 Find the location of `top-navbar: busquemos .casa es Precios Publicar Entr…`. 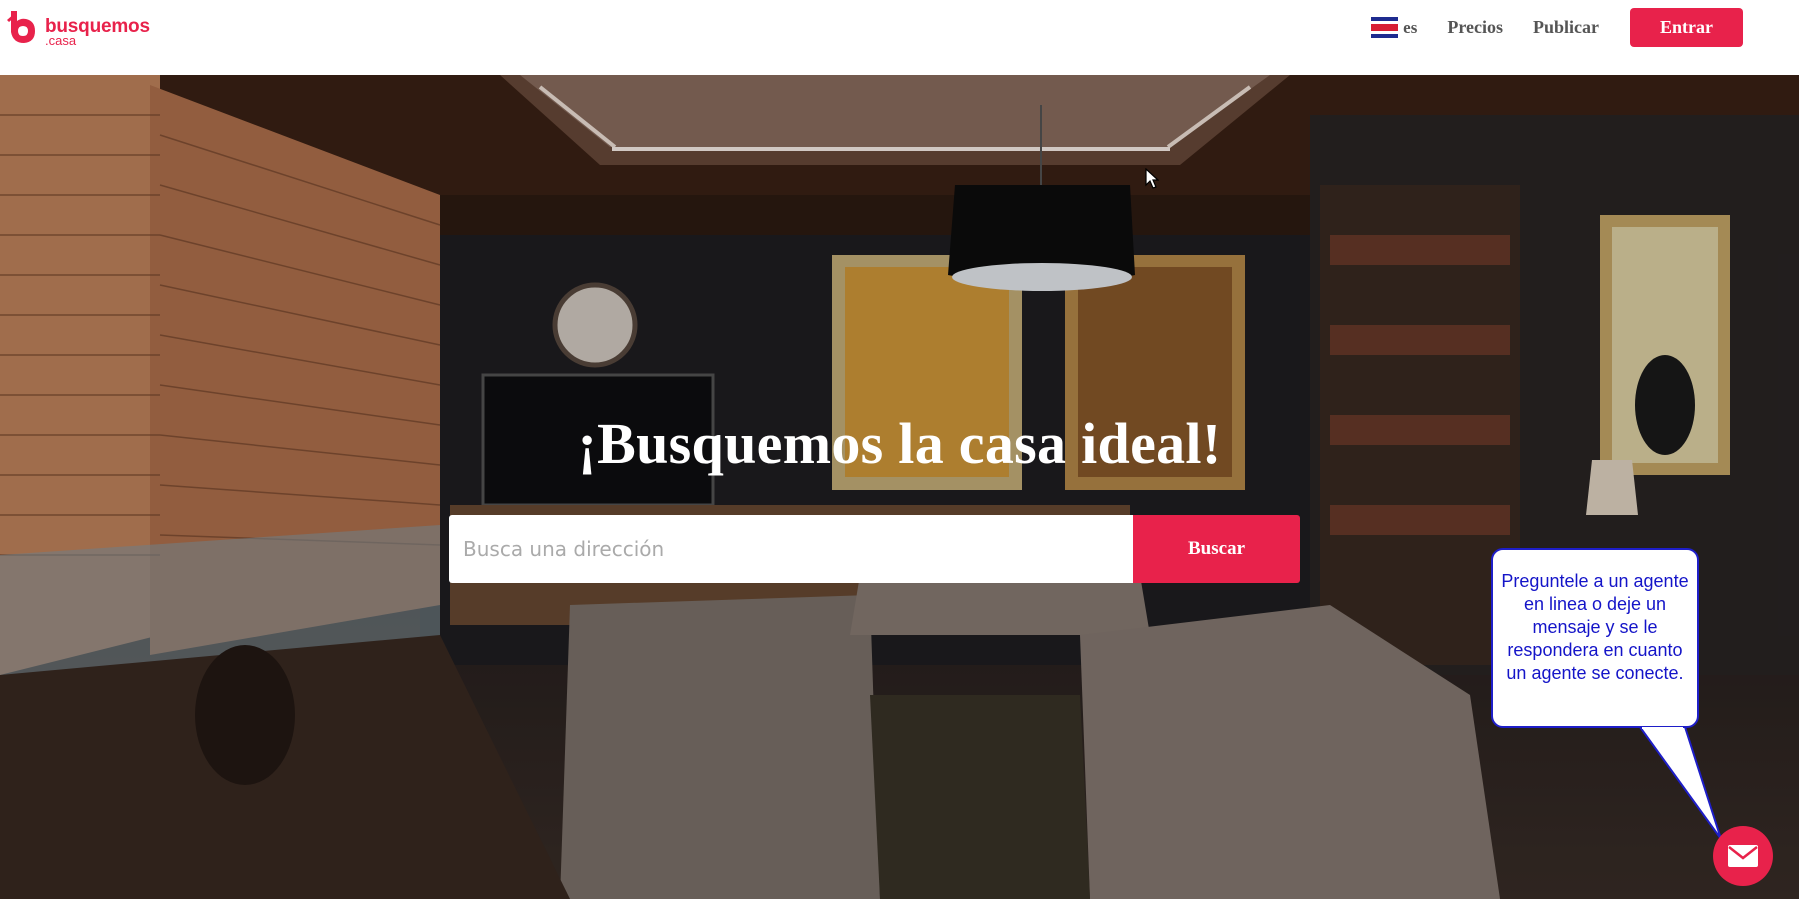

top-navbar: busquemos .casa es Precios Publicar Entr… is located at coordinates (899, 37).